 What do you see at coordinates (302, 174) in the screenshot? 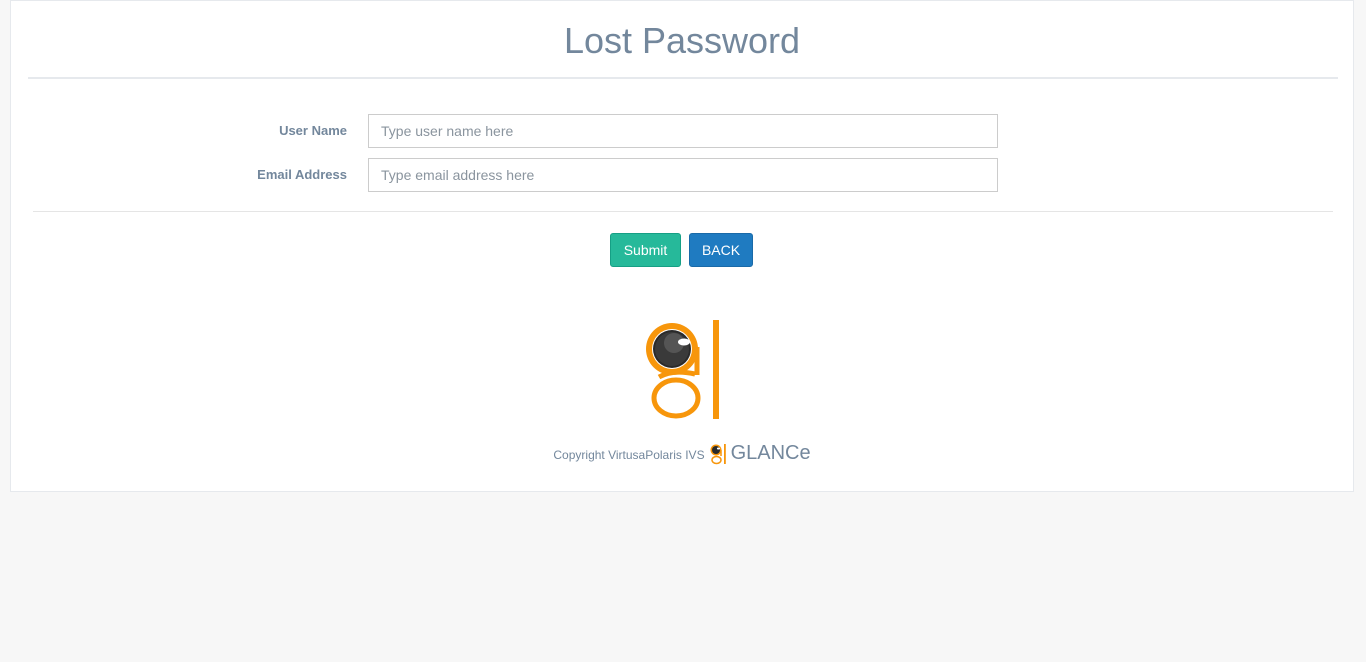
I see `email-label: Email Address` at bounding box center [302, 174].